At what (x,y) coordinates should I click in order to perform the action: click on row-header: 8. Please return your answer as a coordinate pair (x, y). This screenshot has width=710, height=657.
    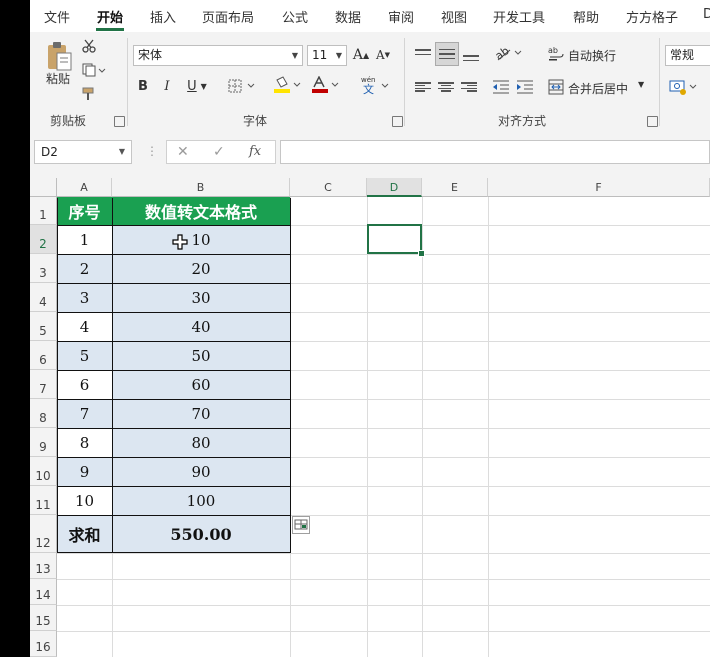
    Looking at the image, I should click on (43, 413).